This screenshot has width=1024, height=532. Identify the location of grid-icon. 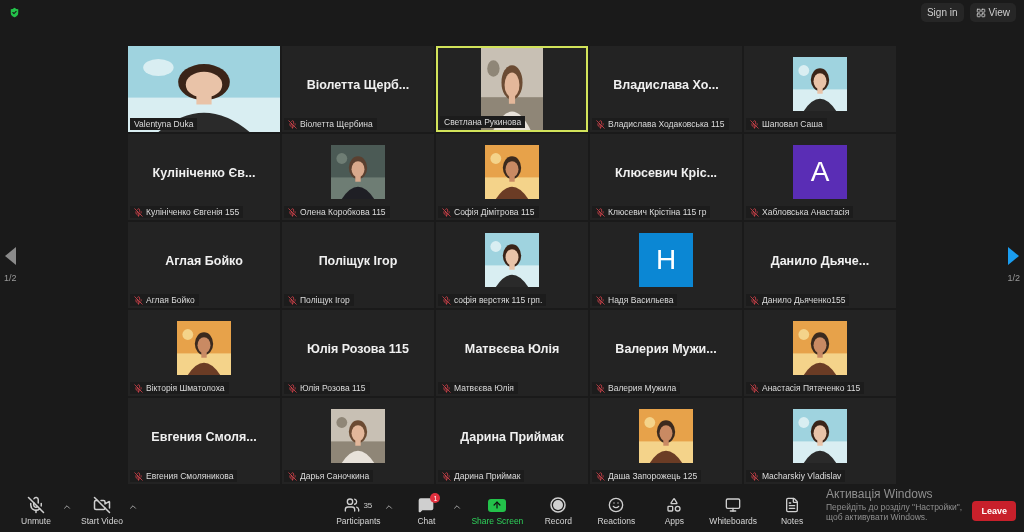
(980, 12).